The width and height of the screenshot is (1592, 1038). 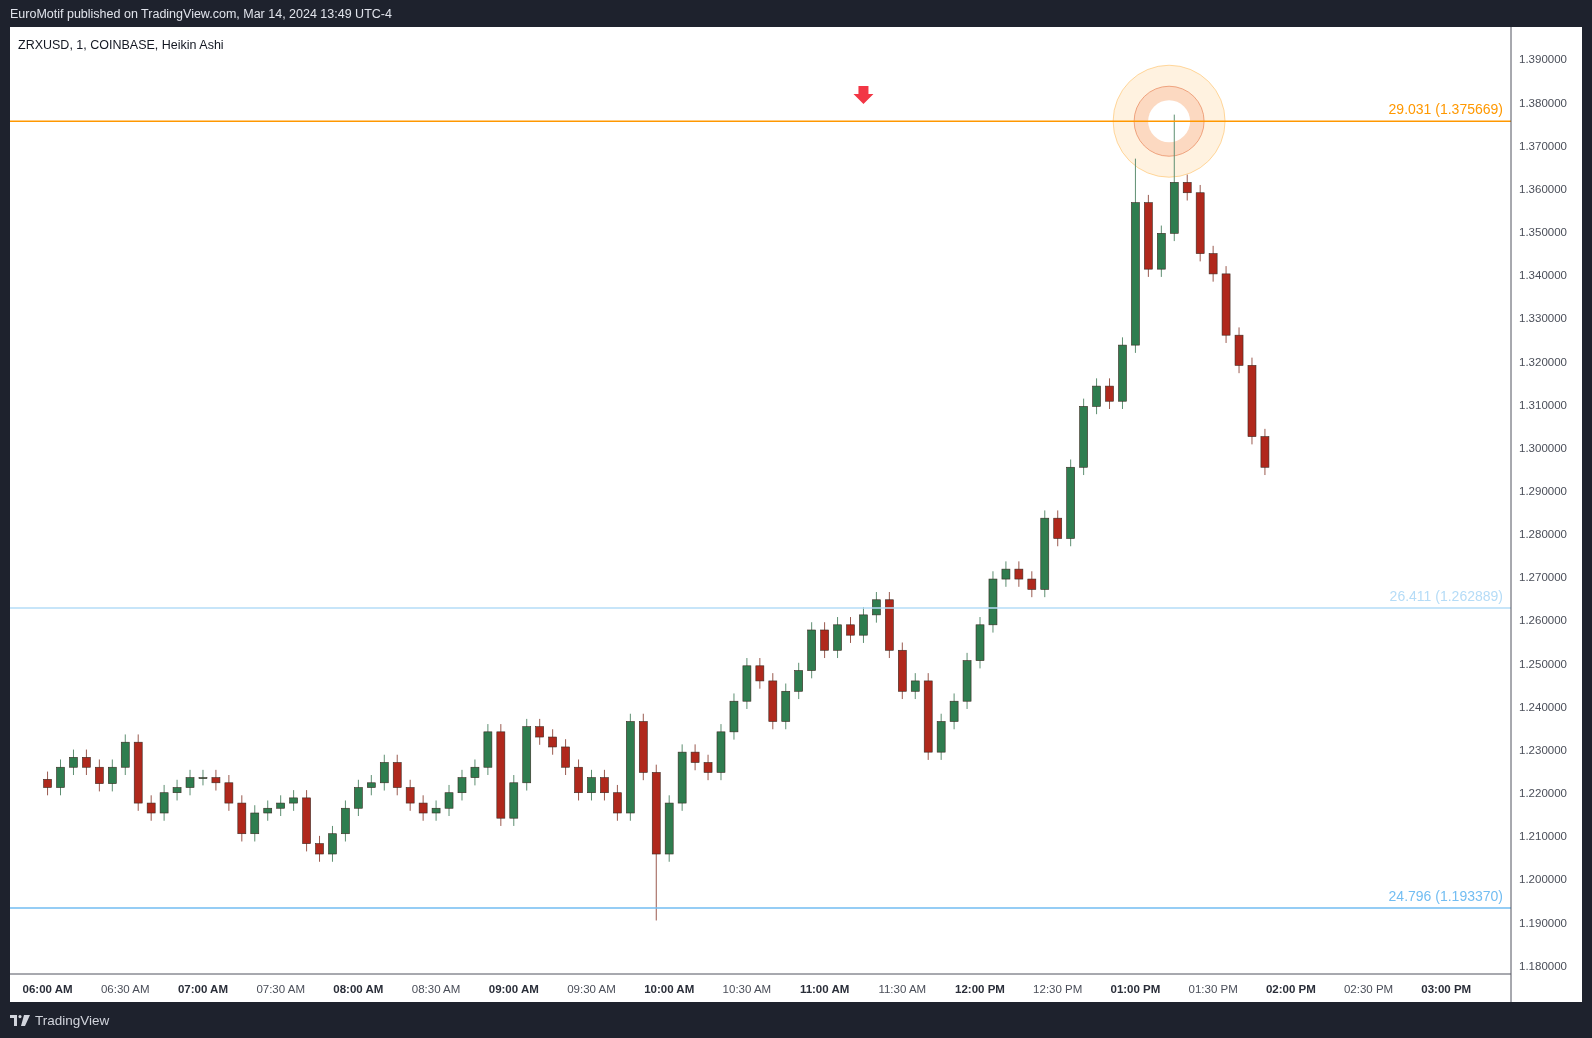 What do you see at coordinates (1543, 232) in the screenshot?
I see `price-axis-label: 1.350000` at bounding box center [1543, 232].